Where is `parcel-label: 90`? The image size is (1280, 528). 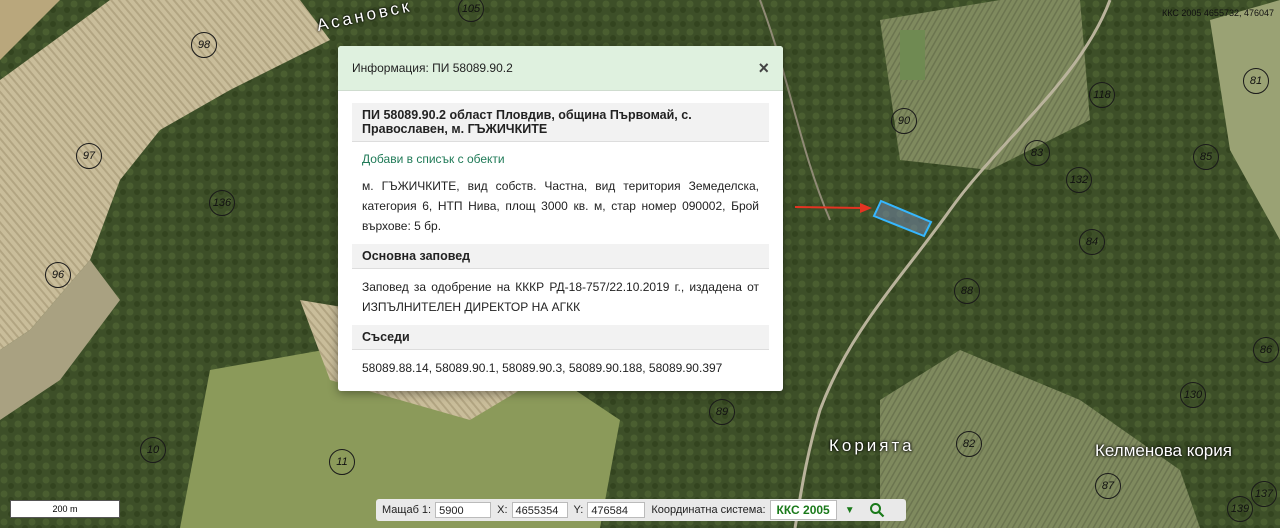 parcel-label: 90 is located at coordinates (904, 121).